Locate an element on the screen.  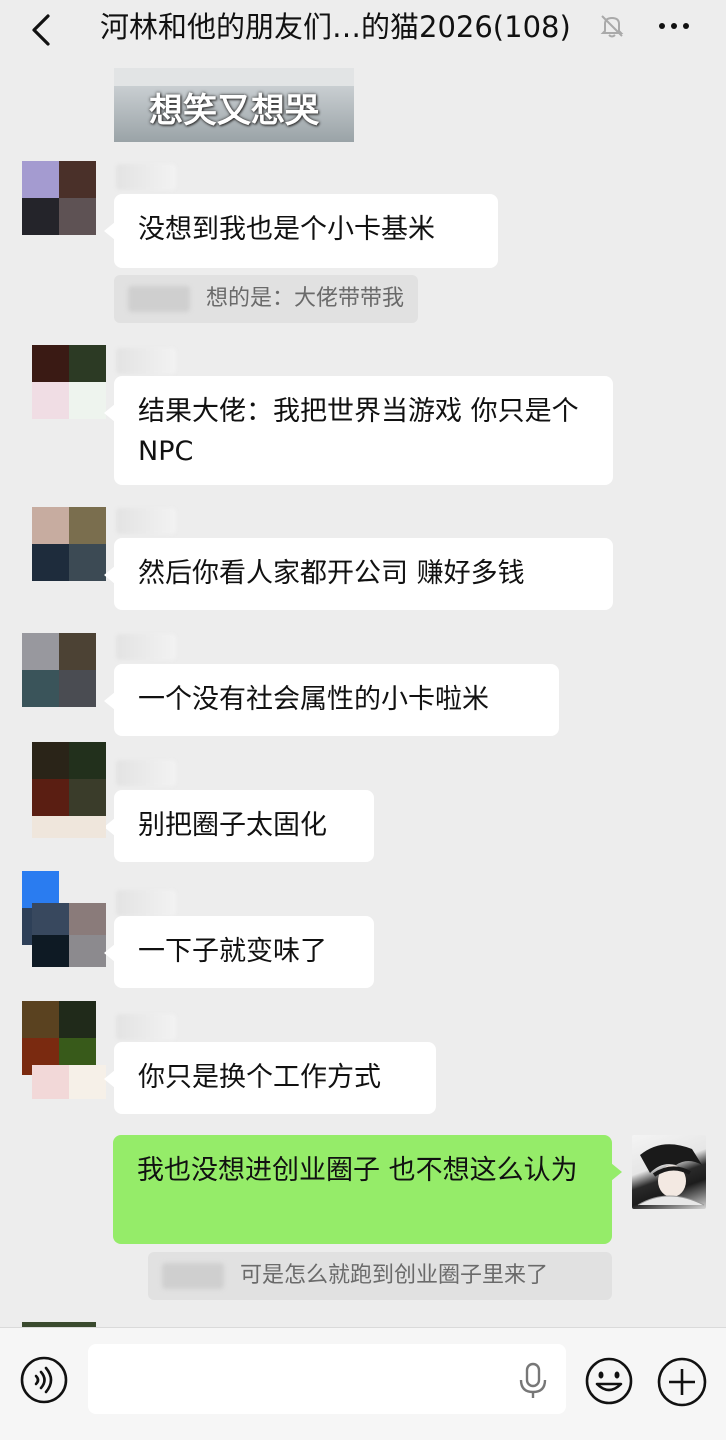
chat-title: 河林和他的朋友们…的猫2026(108) is located at coordinates (335, 27).